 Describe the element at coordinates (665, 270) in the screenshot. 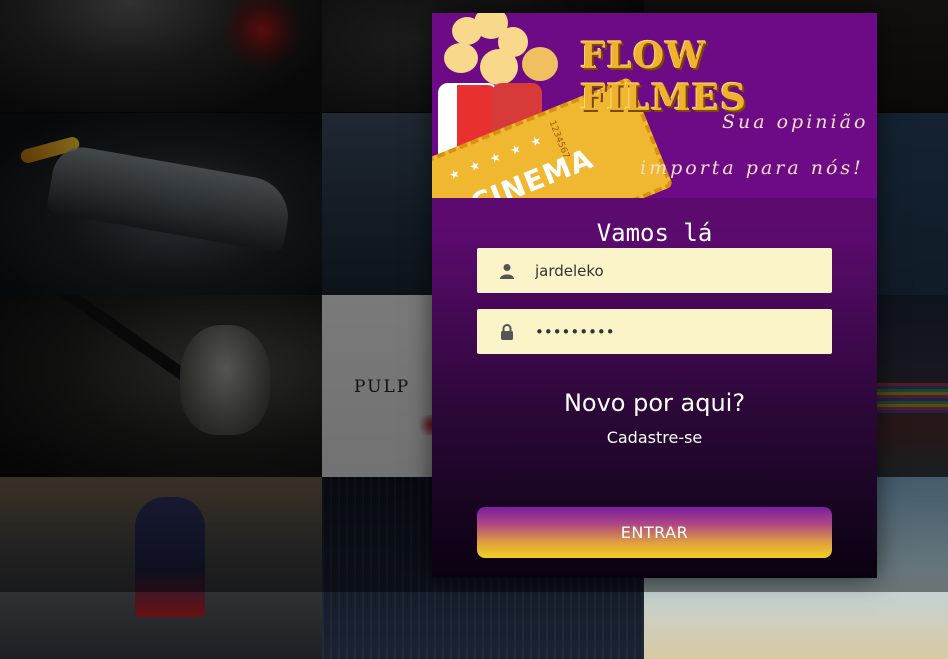

I see `username-input` at that location.